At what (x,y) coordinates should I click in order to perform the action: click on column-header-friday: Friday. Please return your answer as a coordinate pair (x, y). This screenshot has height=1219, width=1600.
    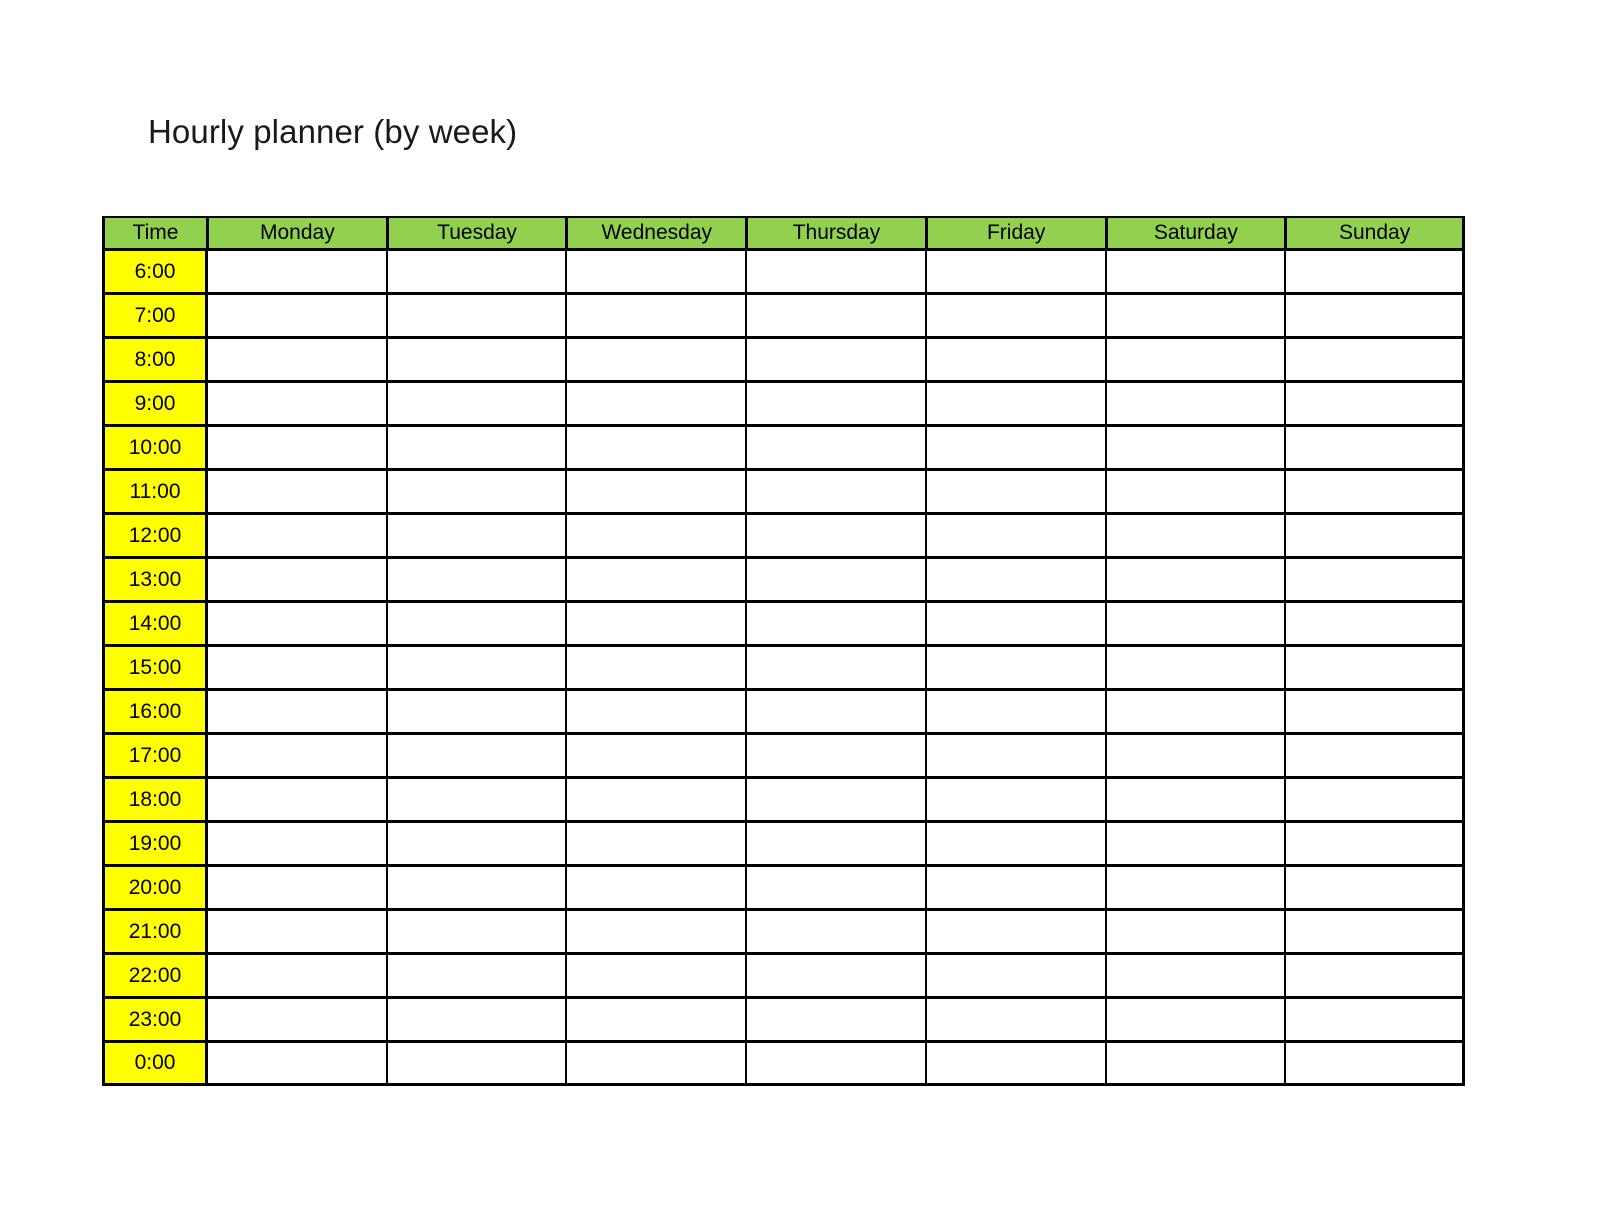
    Looking at the image, I should click on (1015, 233).